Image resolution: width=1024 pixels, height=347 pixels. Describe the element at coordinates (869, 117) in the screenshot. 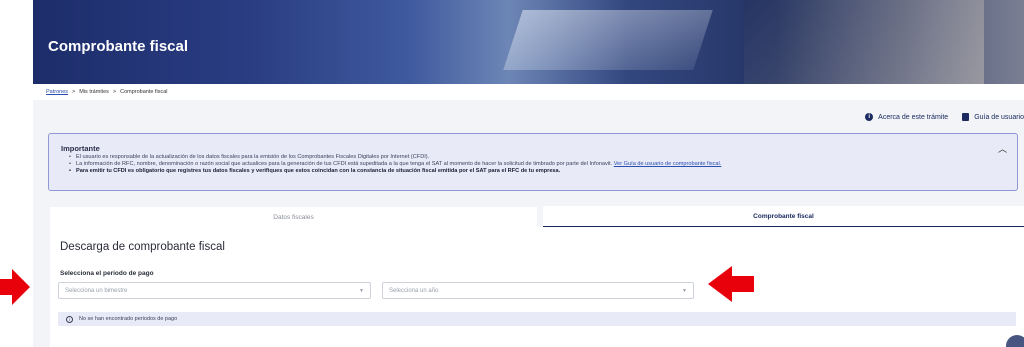

I see `info-icon: i` at that location.